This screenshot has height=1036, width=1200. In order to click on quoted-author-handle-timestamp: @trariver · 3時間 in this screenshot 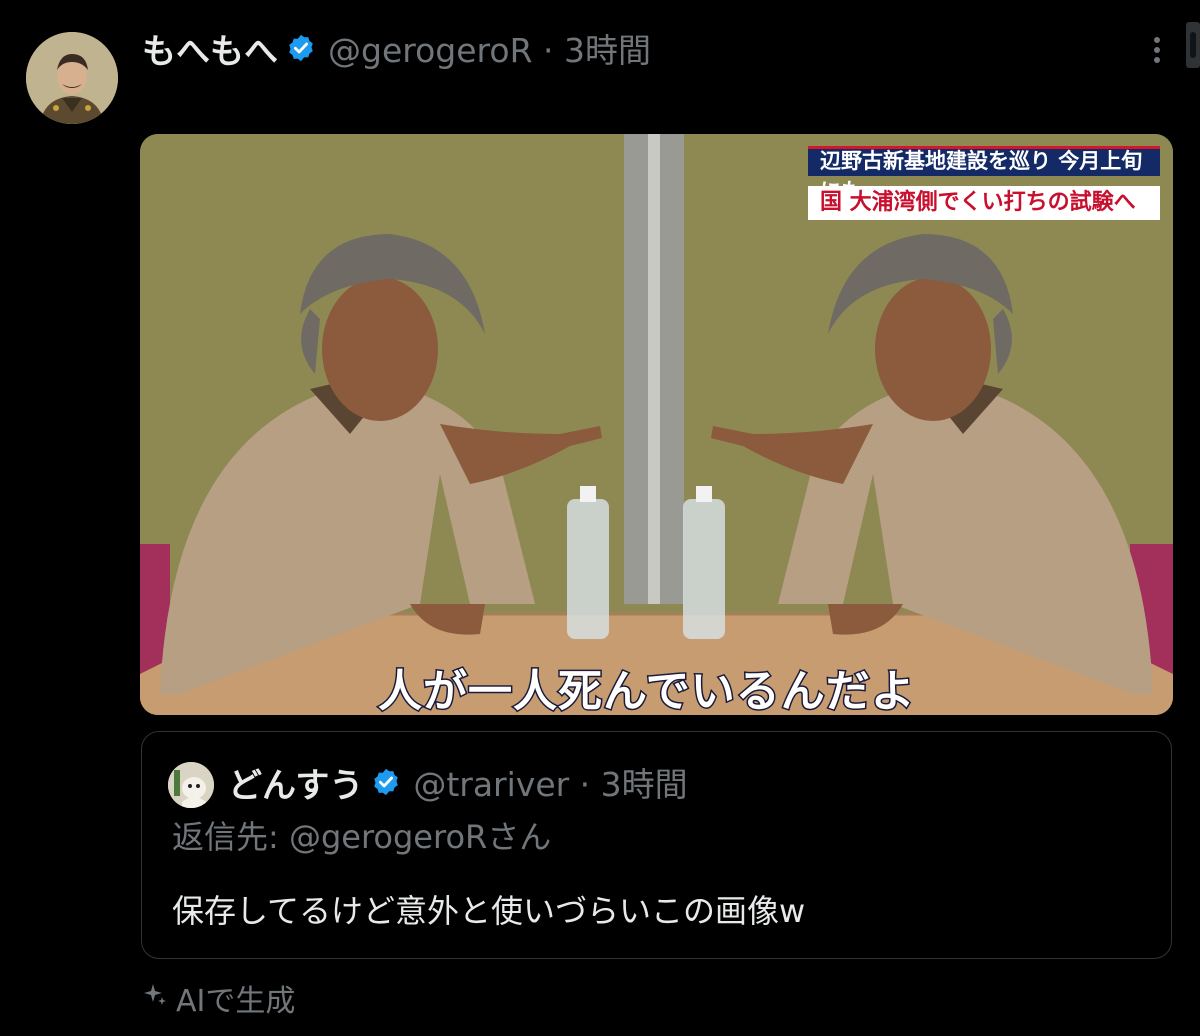, I will do `click(550, 782)`.